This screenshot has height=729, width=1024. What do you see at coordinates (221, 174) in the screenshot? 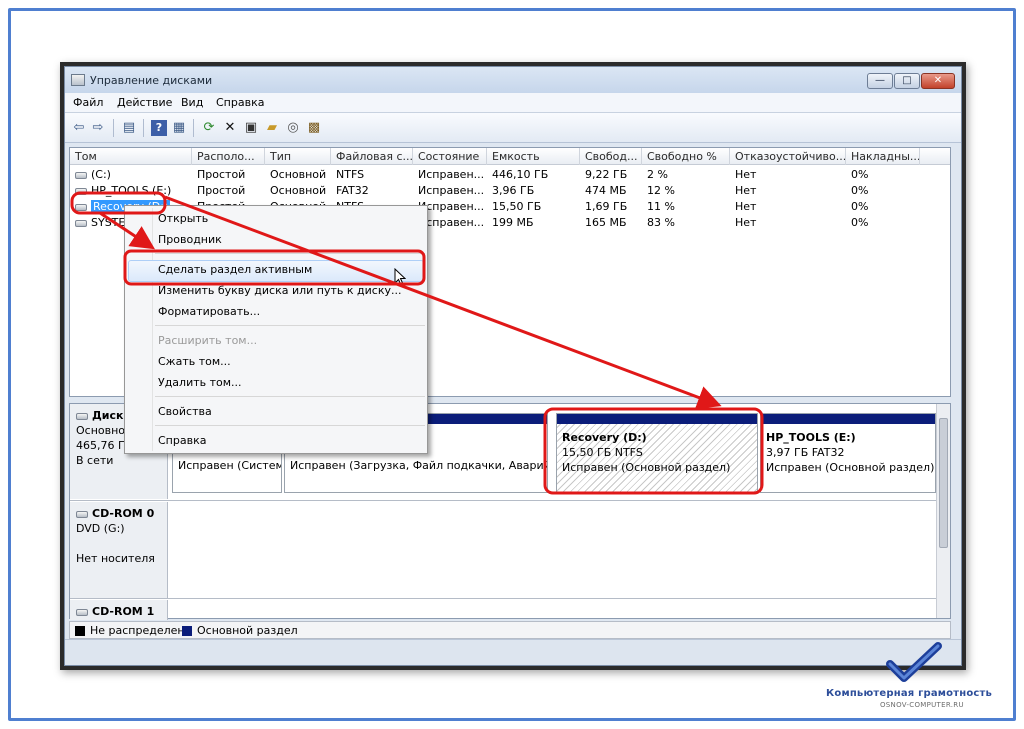
I see `cell-layout: Простой` at bounding box center [221, 174].